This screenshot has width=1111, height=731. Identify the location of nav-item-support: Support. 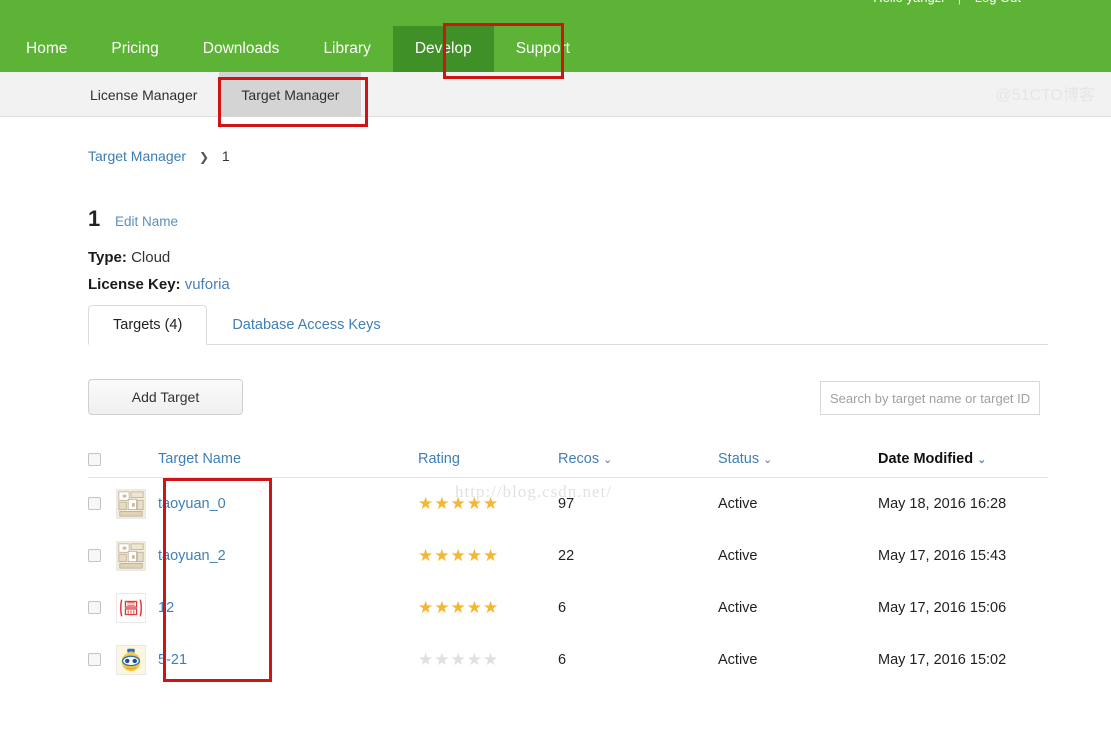
(543, 49).